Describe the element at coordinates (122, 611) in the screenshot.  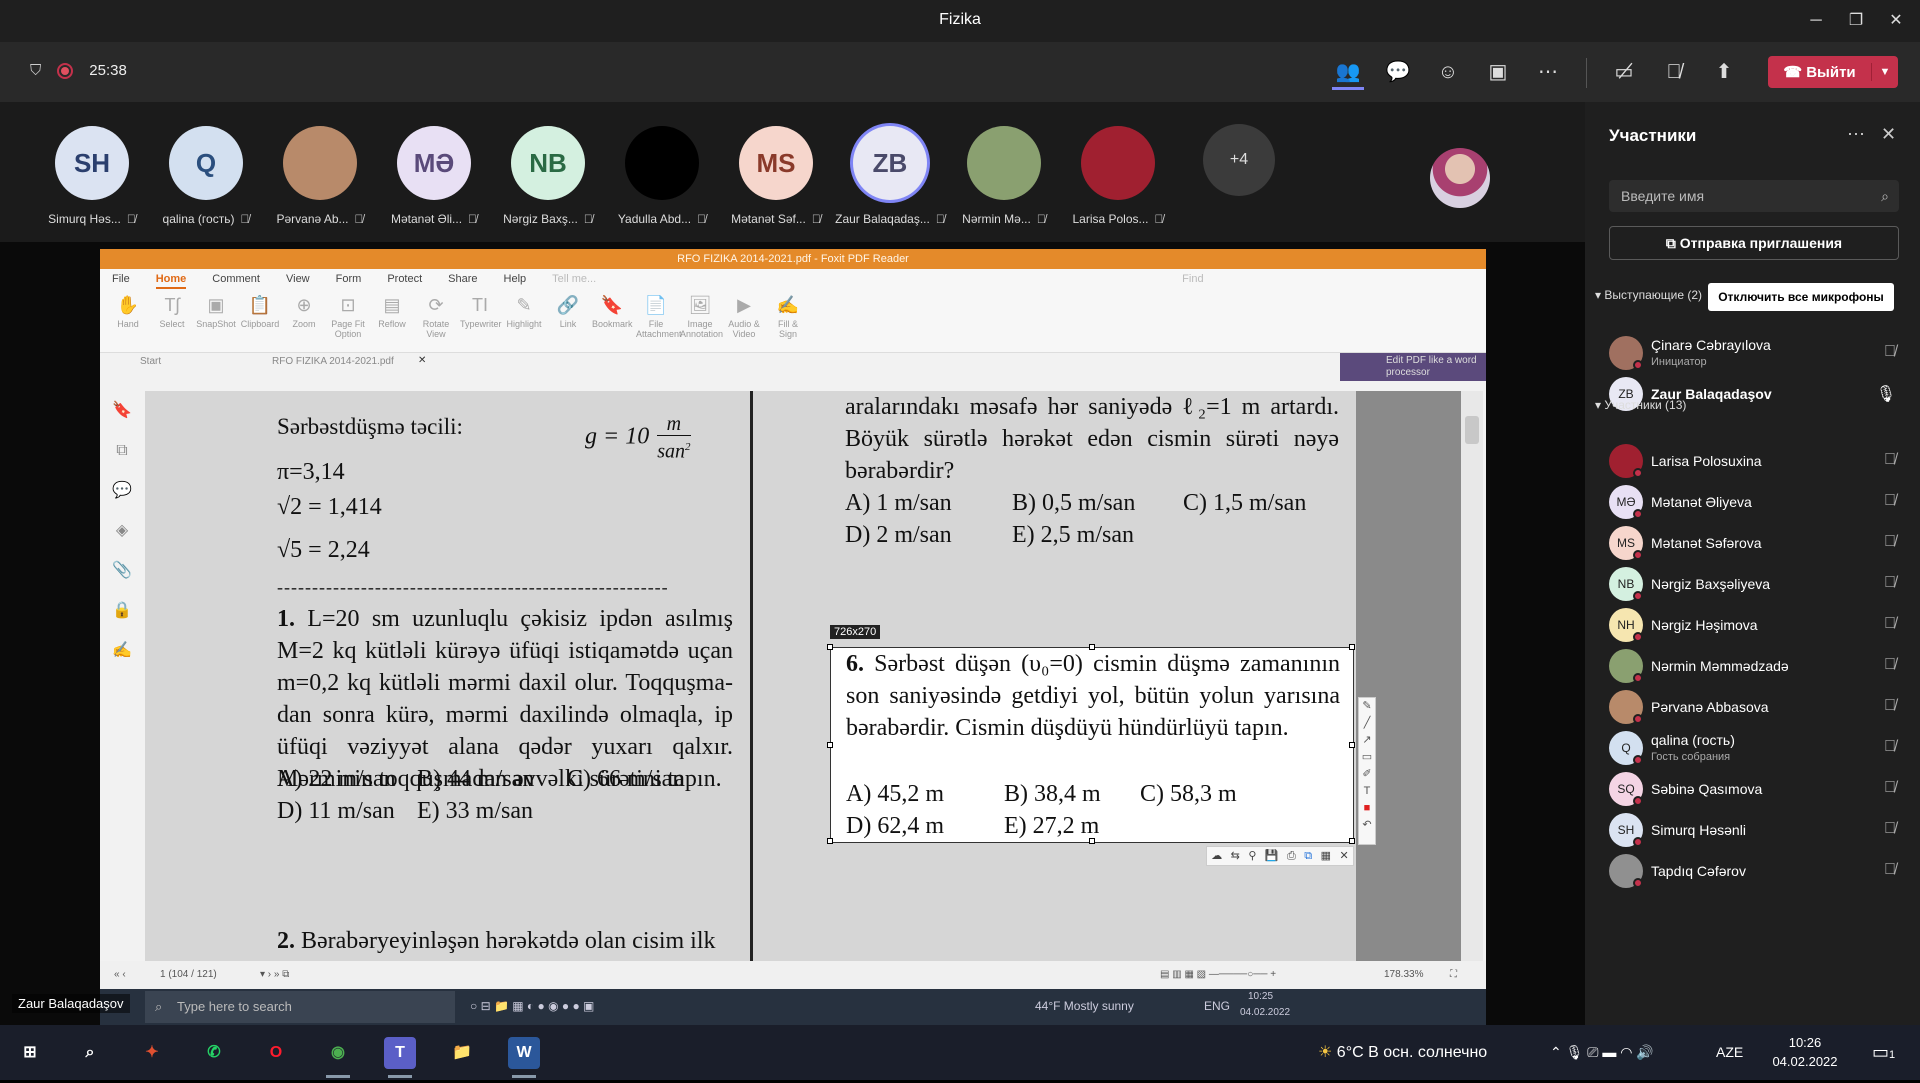
I see `security-icon: 🔒` at that location.